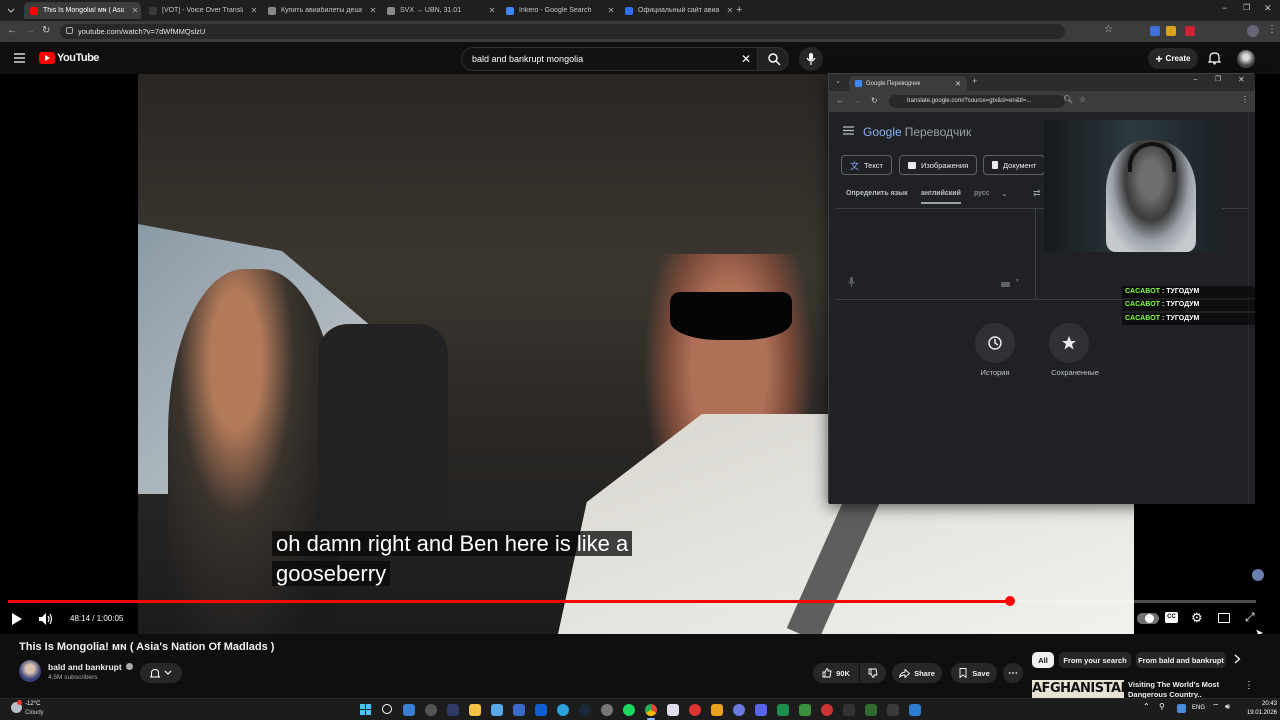  What do you see at coordinates (1237, 659) in the screenshot?
I see `chevron-right-icon` at bounding box center [1237, 659].